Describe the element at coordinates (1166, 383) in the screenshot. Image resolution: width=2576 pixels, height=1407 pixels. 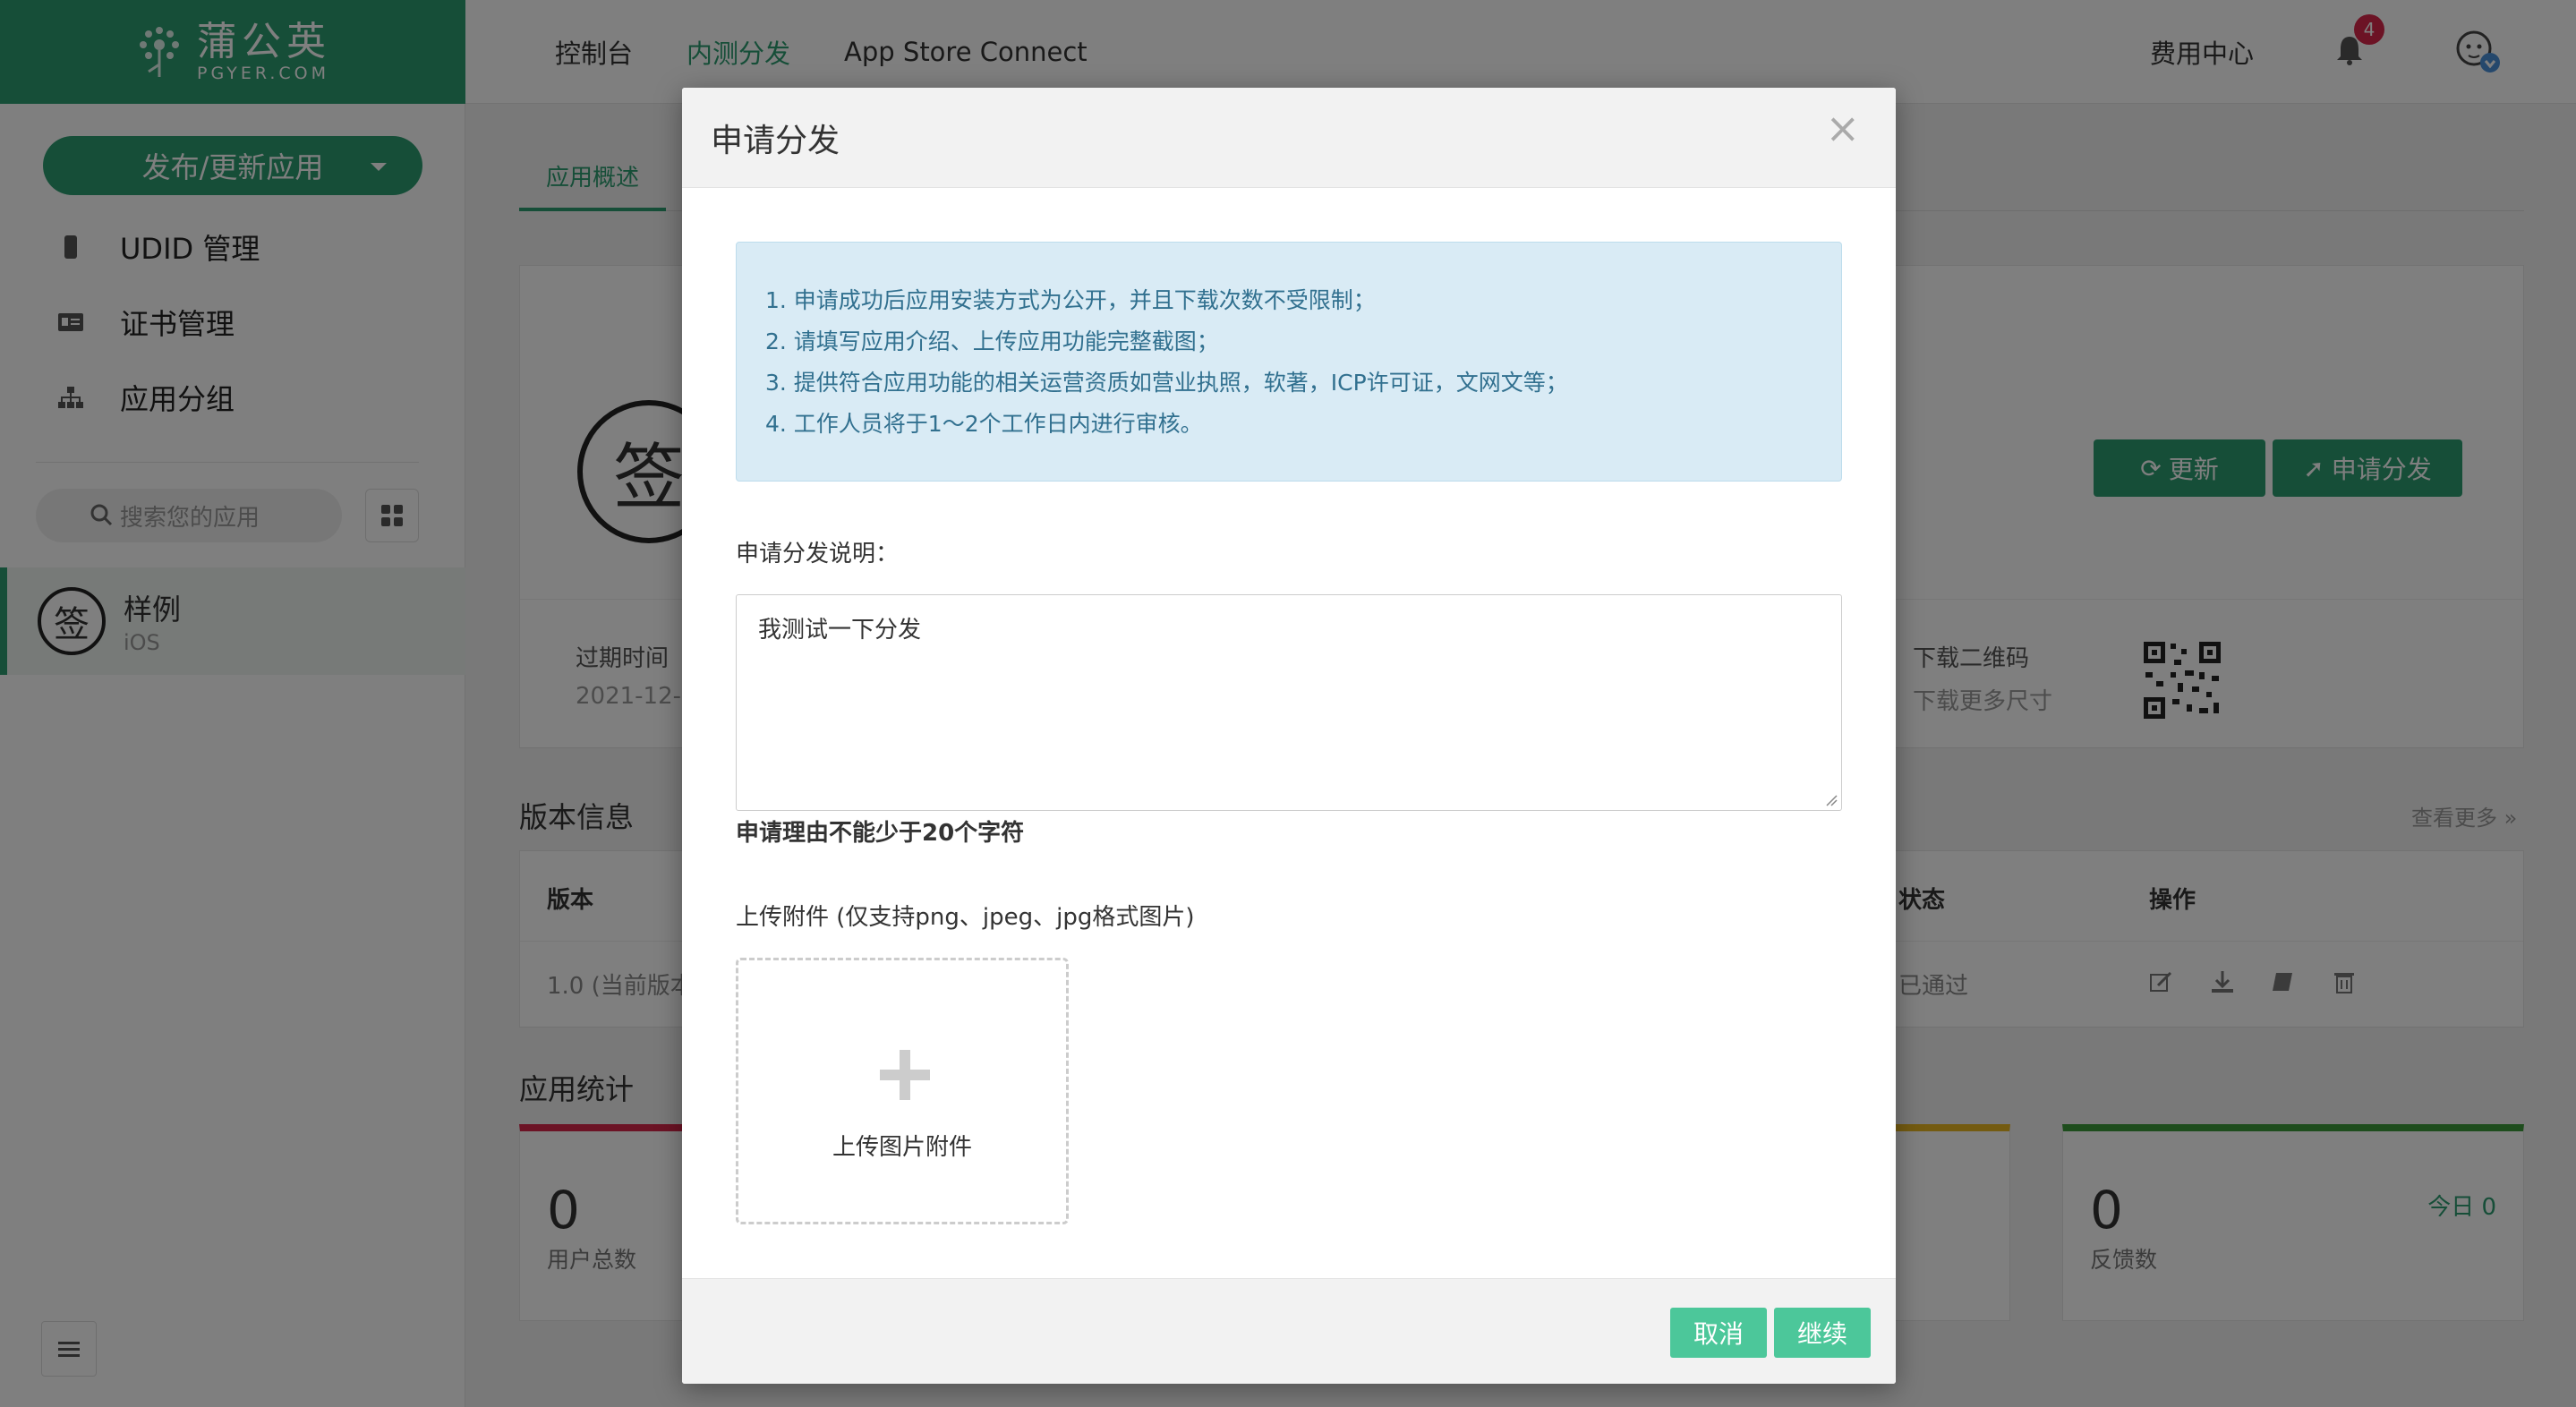
I see `notice-line: 3. 提供符合应用功能的相关运营资质如营业执照，软著，ICP许可证，文网文等；` at that location.